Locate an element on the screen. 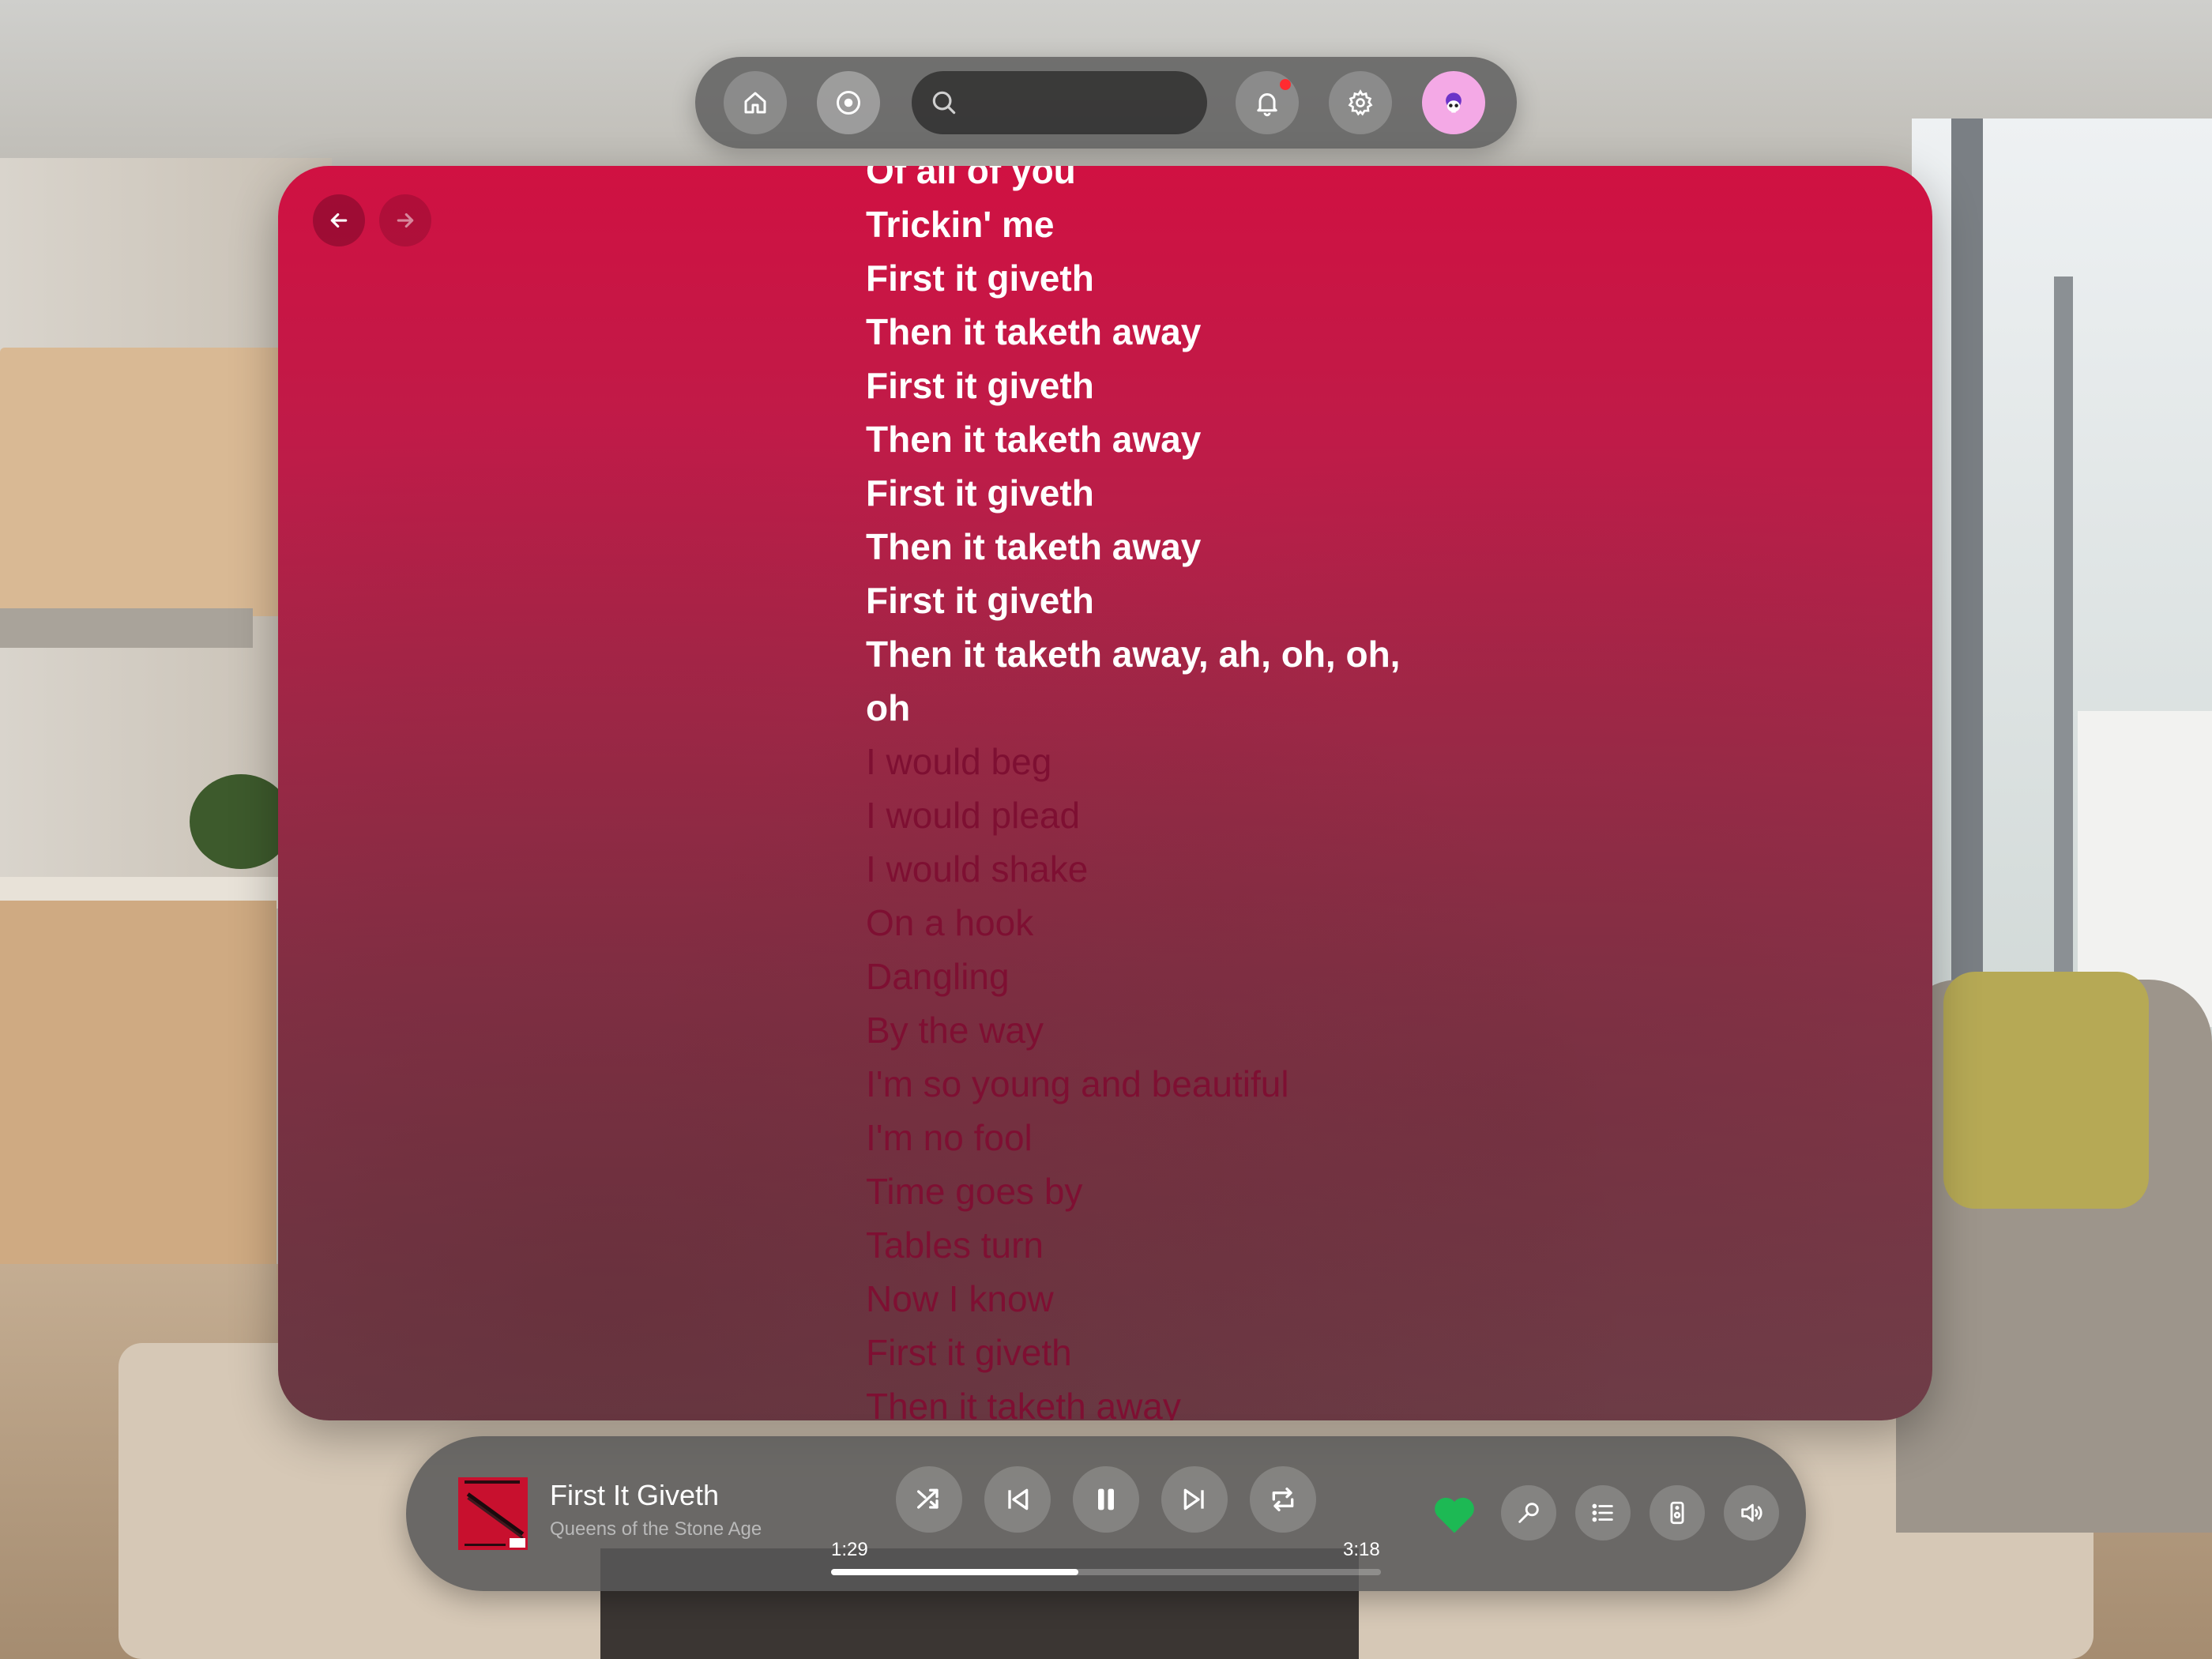 This screenshot has width=2212, height=1659. lyric-line: By the way is located at coordinates (1133, 1030).